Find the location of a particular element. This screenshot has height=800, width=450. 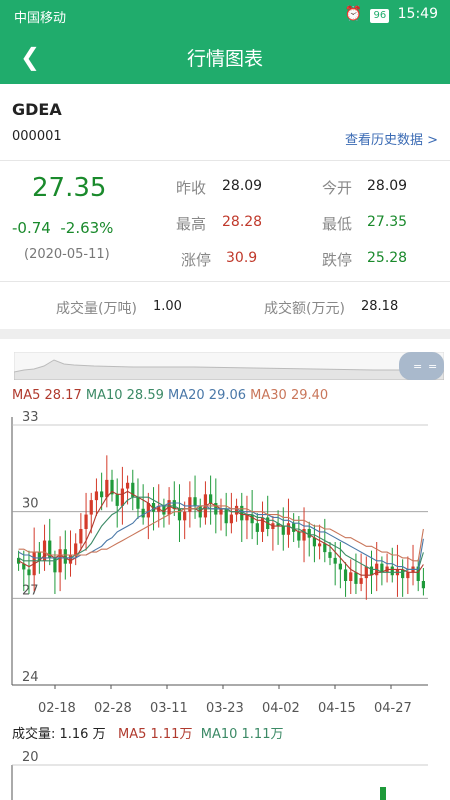

volume-value: 1.00 is located at coordinates (167, 306).